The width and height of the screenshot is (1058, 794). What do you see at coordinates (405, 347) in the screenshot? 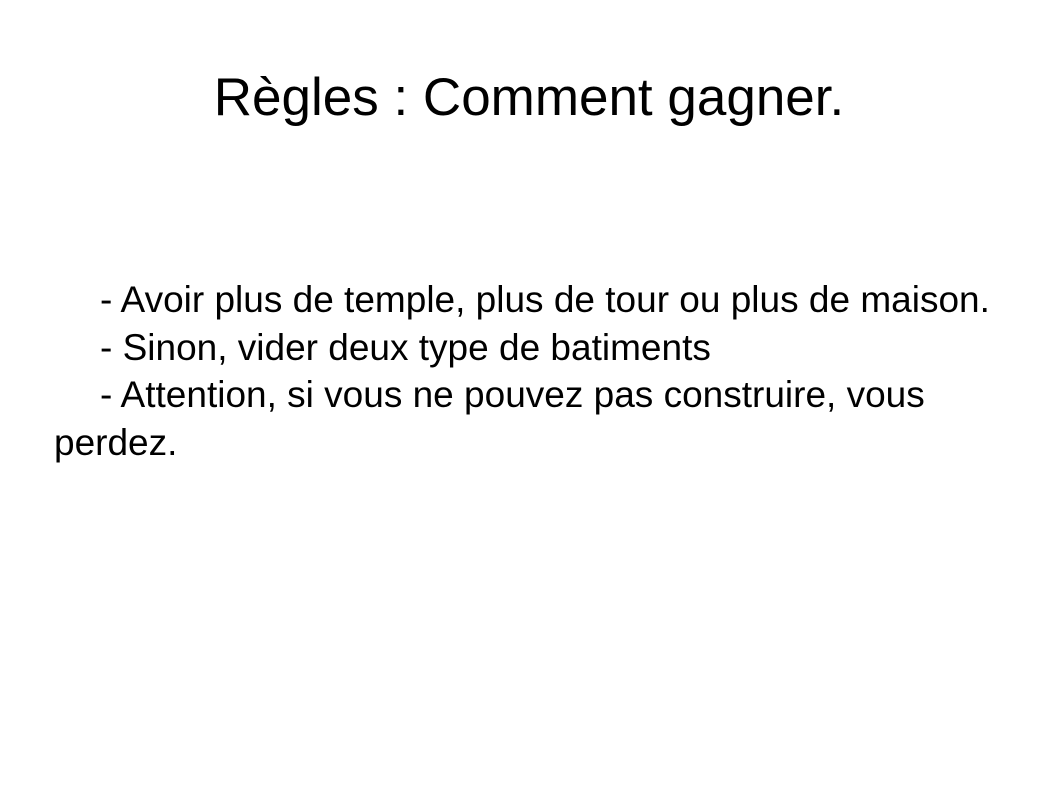
I see `rule-item: - Sinon, vider deux type de batiments` at bounding box center [405, 347].